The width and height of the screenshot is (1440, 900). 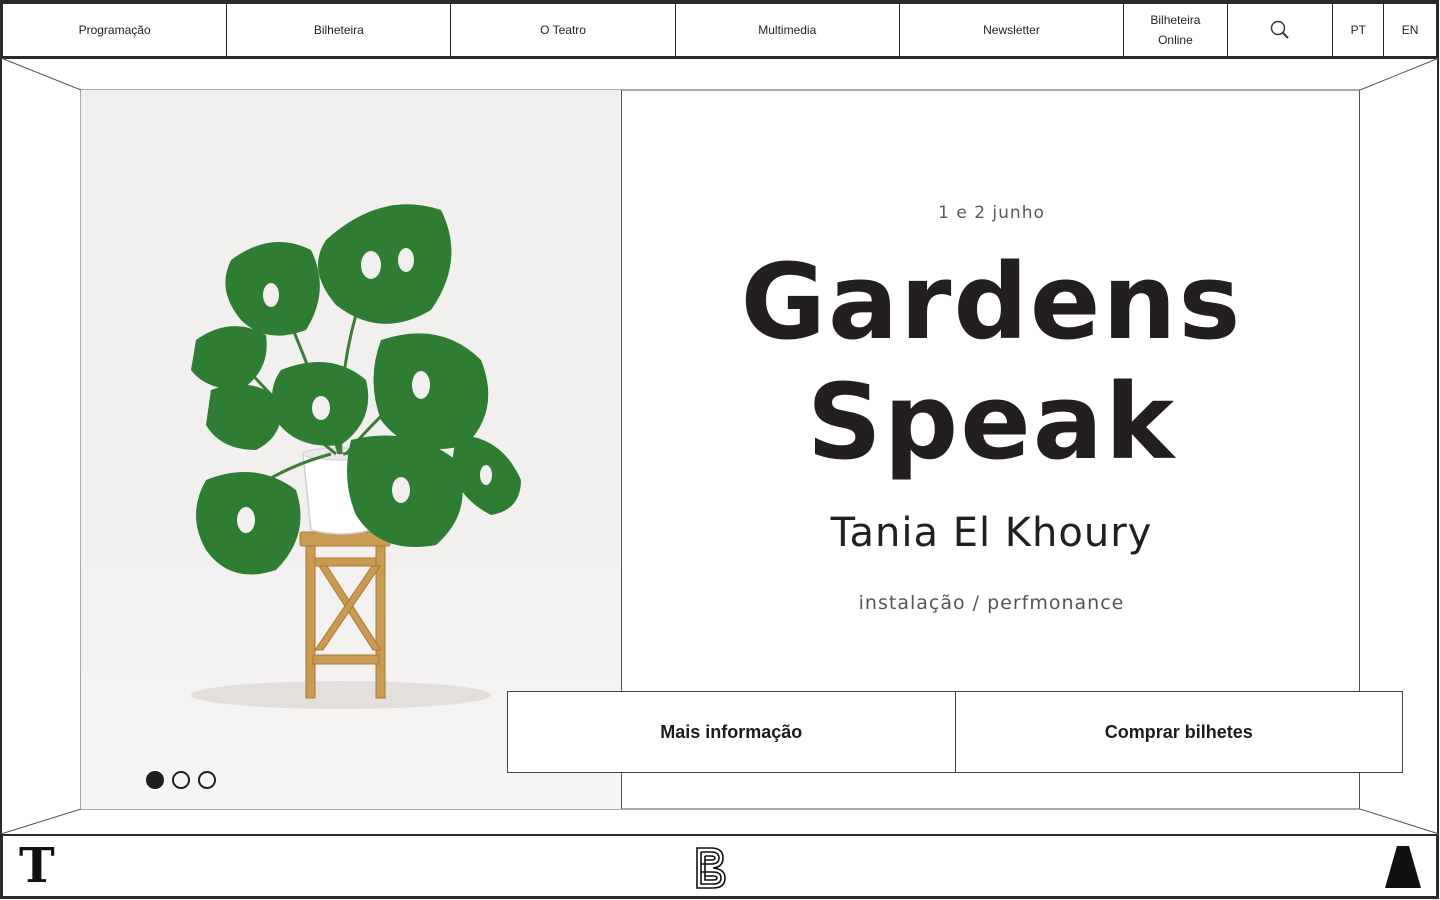 What do you see at coordinates (37, 866) in the screenshot?
I see `t-logo: T` at bounding box center [37, 866].